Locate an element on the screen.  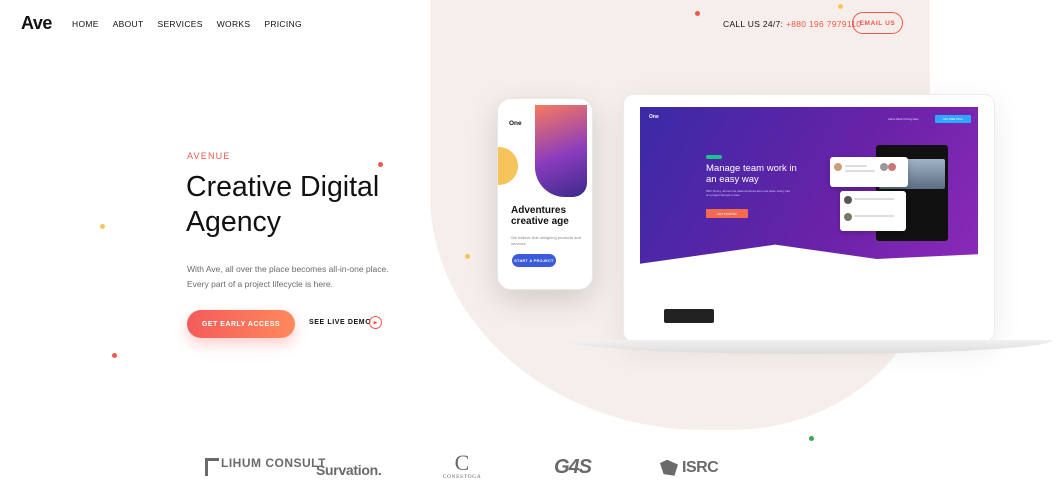
phone-title: Adventures creative age is located at coordinates (540, 216).